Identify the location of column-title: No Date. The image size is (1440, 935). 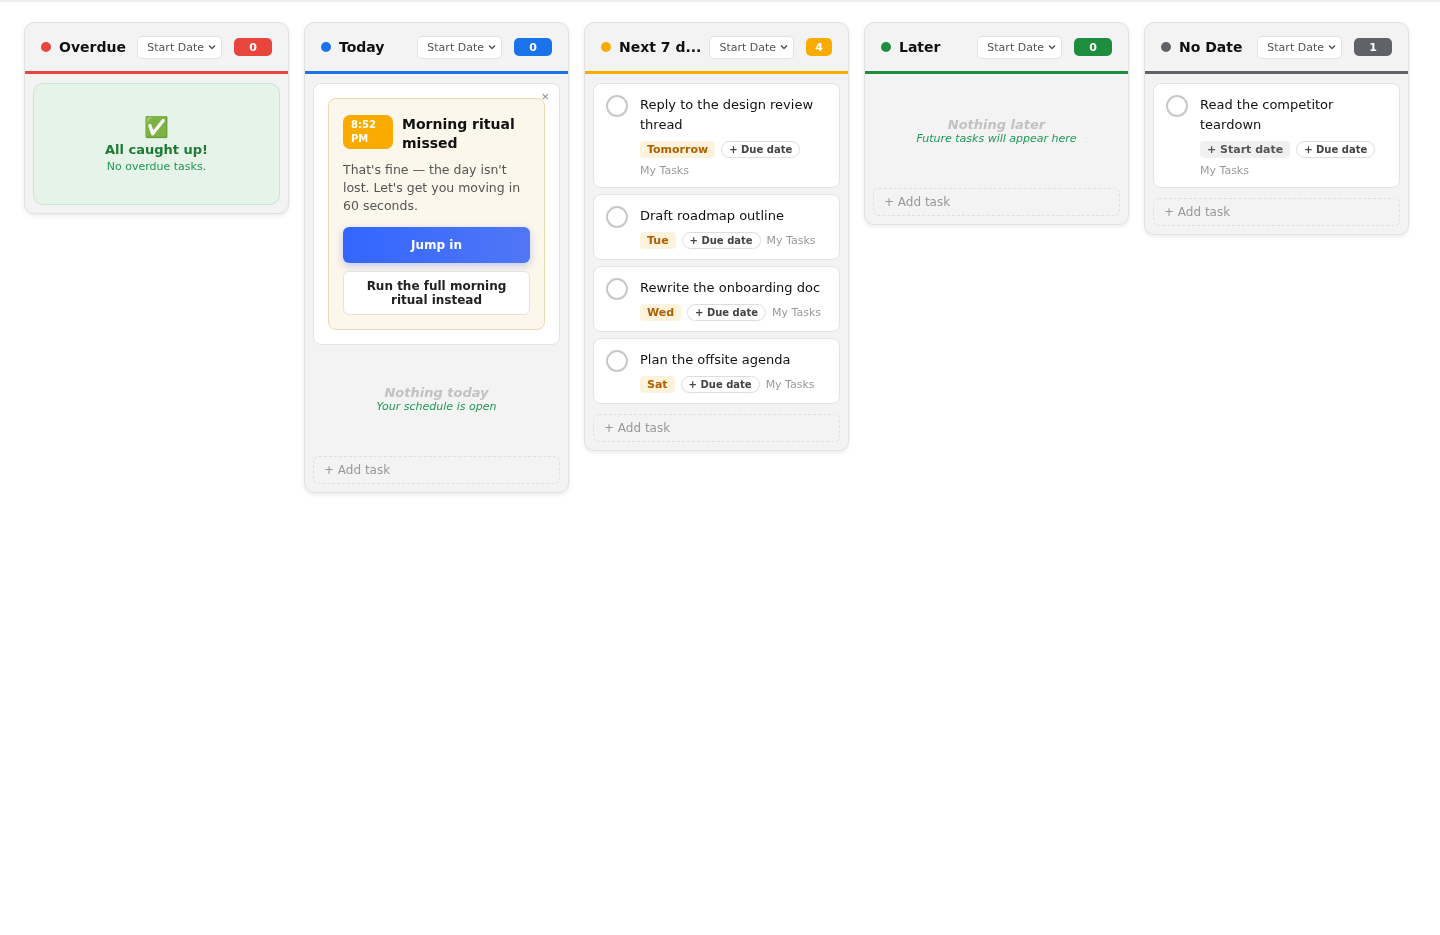
(1211, 47).